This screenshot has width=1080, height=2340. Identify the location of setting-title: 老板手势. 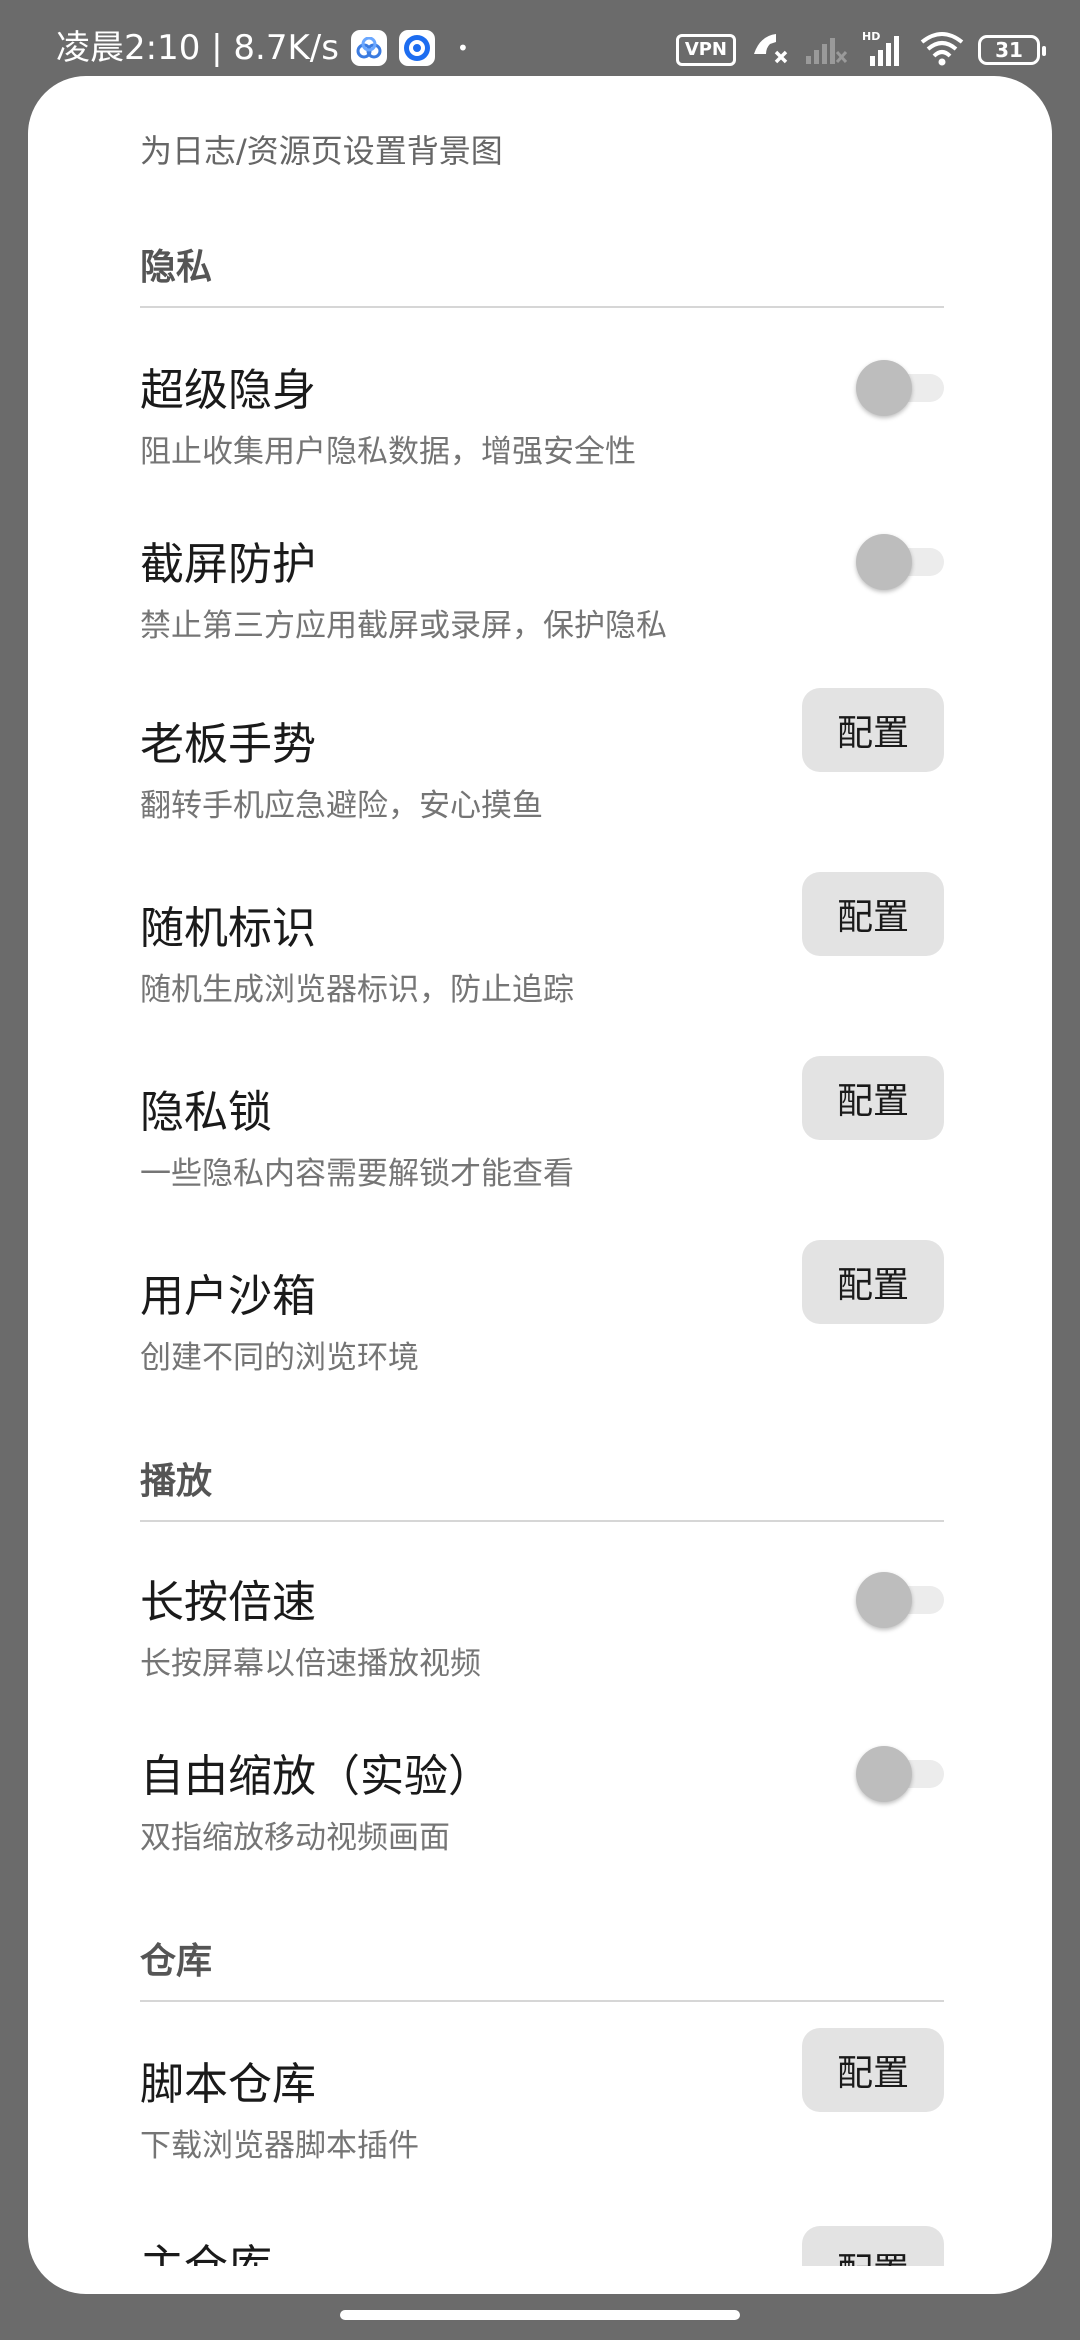
(228, 744).